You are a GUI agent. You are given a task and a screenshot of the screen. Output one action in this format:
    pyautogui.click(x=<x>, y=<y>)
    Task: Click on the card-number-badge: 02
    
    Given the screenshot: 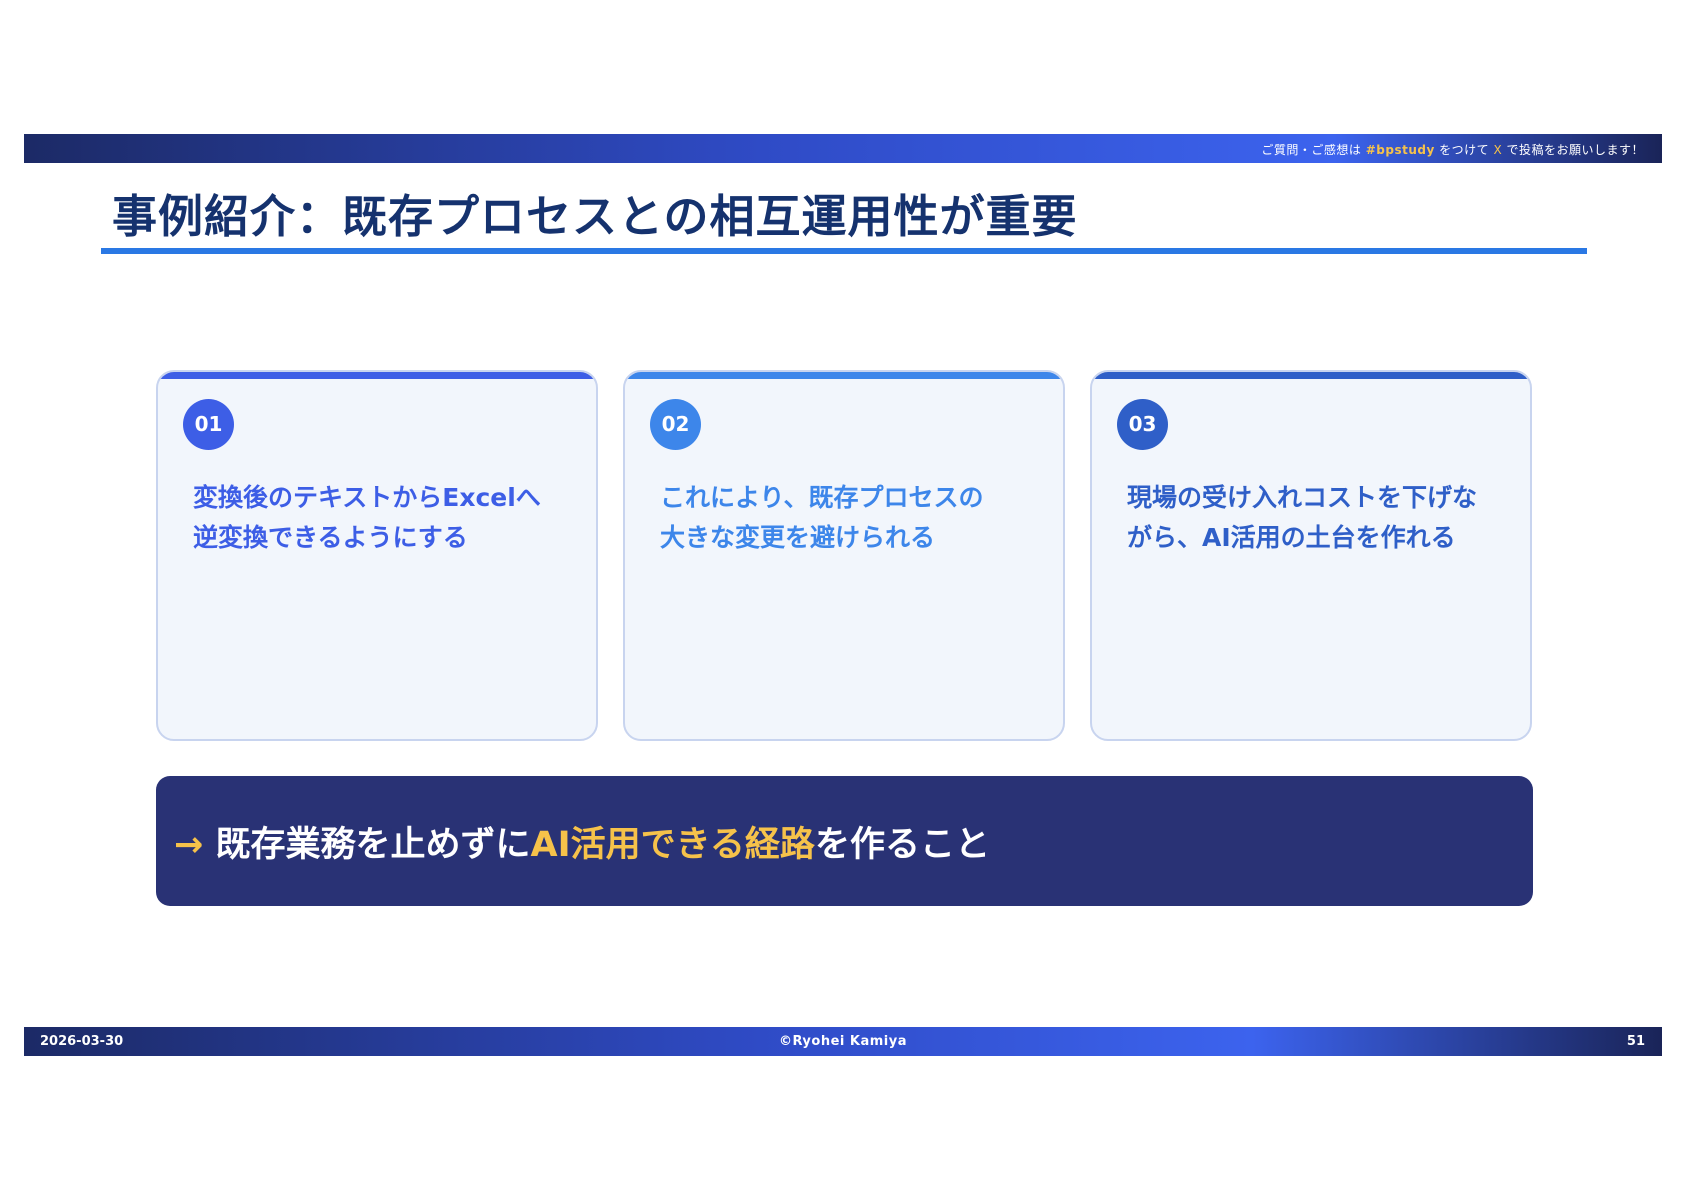 What is the action you would take?
    pyautogui.click(x=675, y=424)
    